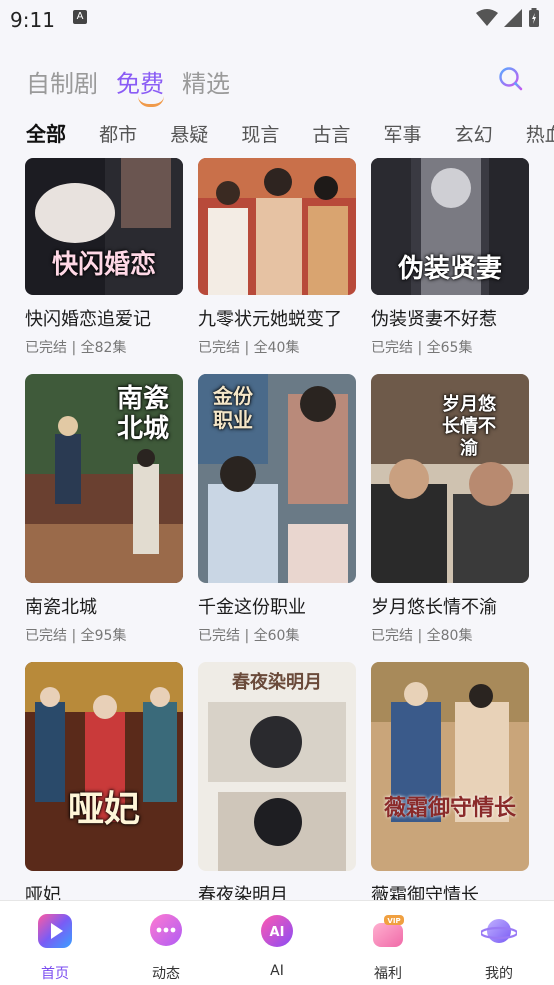 This screenshot has height=985, width=554. I want to click on status-time: 9:11, so click(32, 20).